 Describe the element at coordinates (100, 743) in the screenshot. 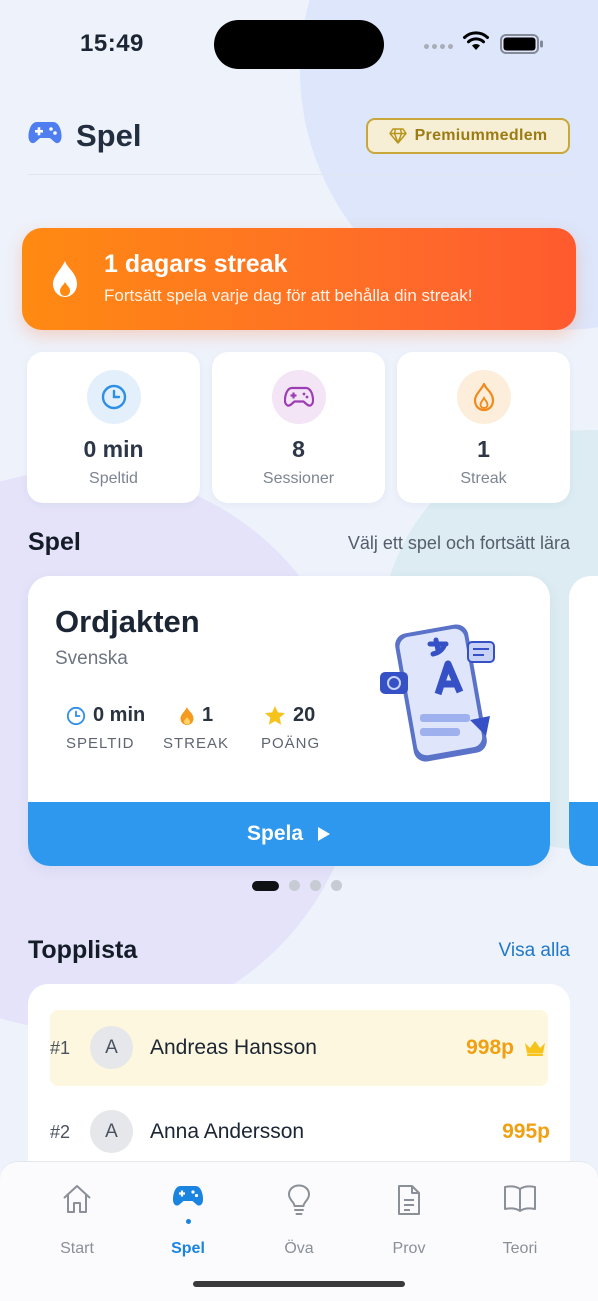

I see `game-stat-label: SPELTID` at that location.